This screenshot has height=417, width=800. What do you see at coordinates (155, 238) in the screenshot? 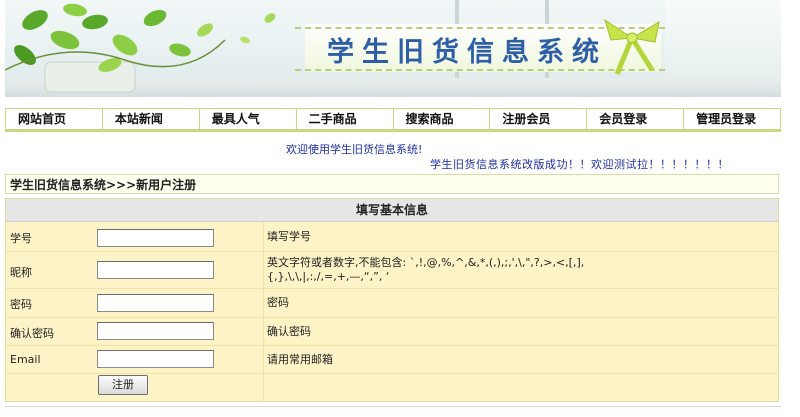
I see `student-id-input` at bounding box center [155, 238].